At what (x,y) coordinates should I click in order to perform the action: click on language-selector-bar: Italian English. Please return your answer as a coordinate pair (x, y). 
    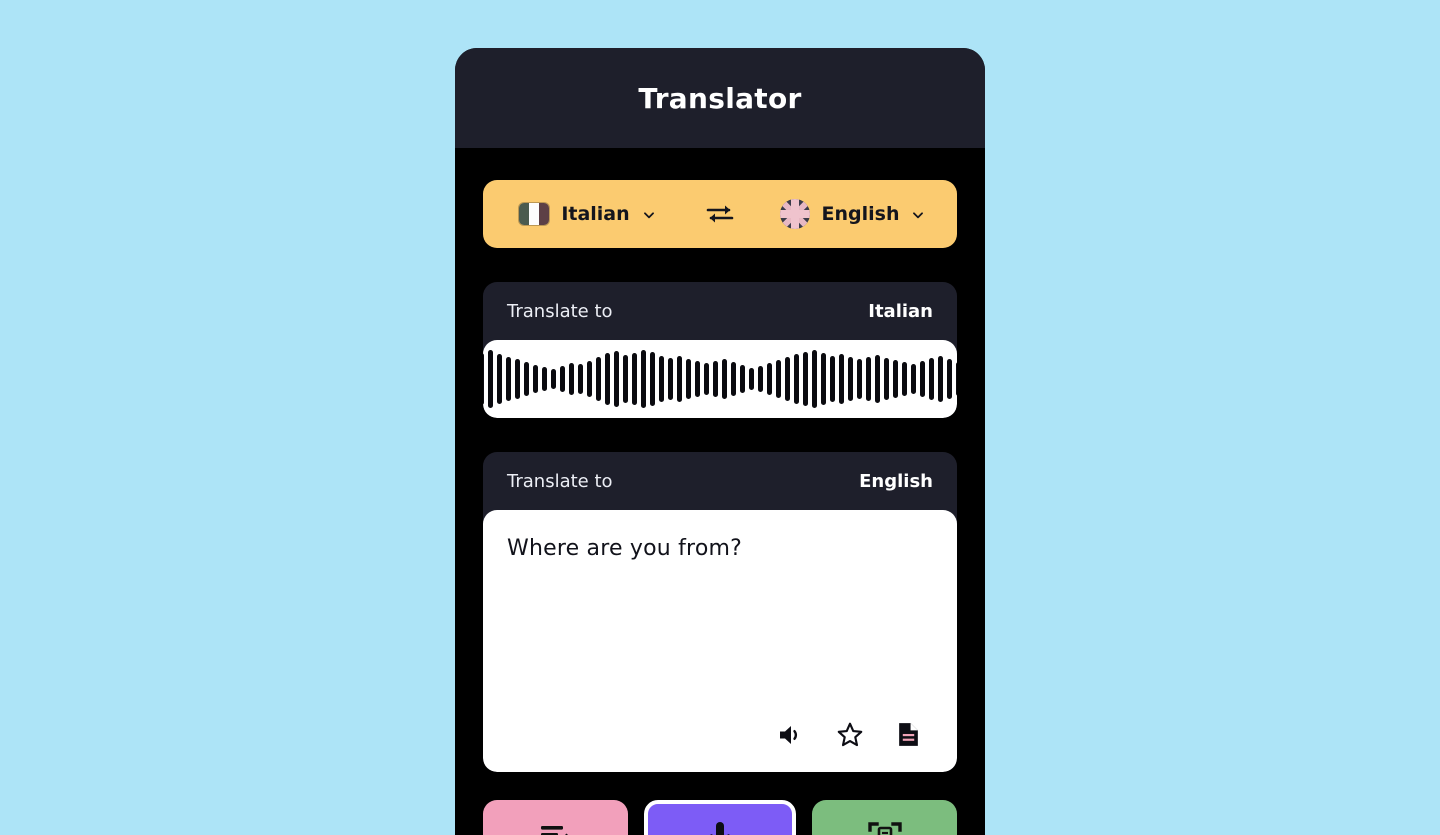
    Looking at the image, I should click on (720, 214).